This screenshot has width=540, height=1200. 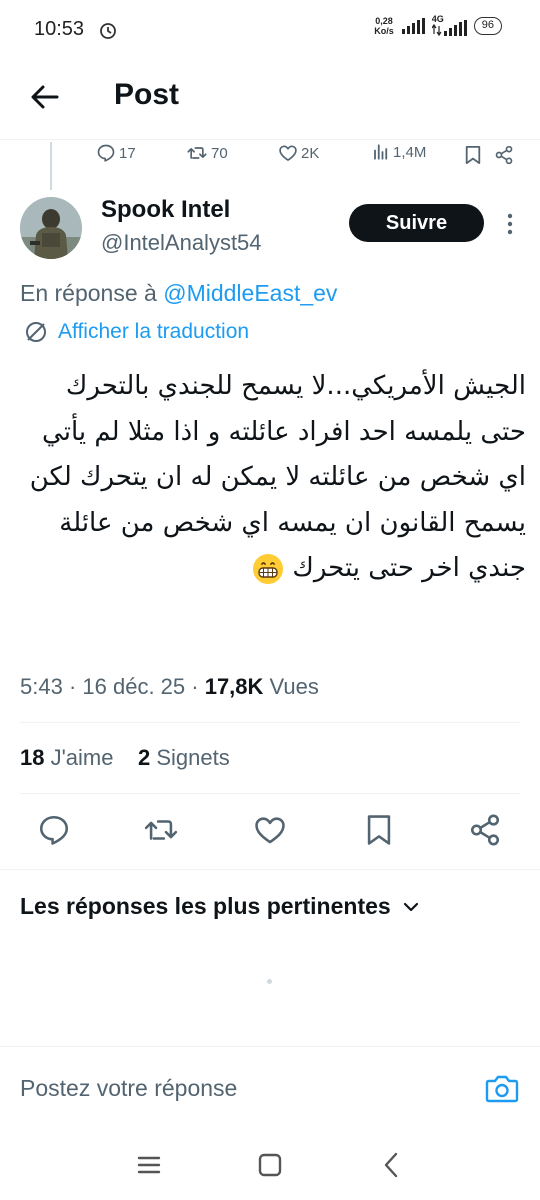 What do you see at coordinates (379, 830) in the screenshot?
I see `bookmark-icon` at bounding box center [379, 830].